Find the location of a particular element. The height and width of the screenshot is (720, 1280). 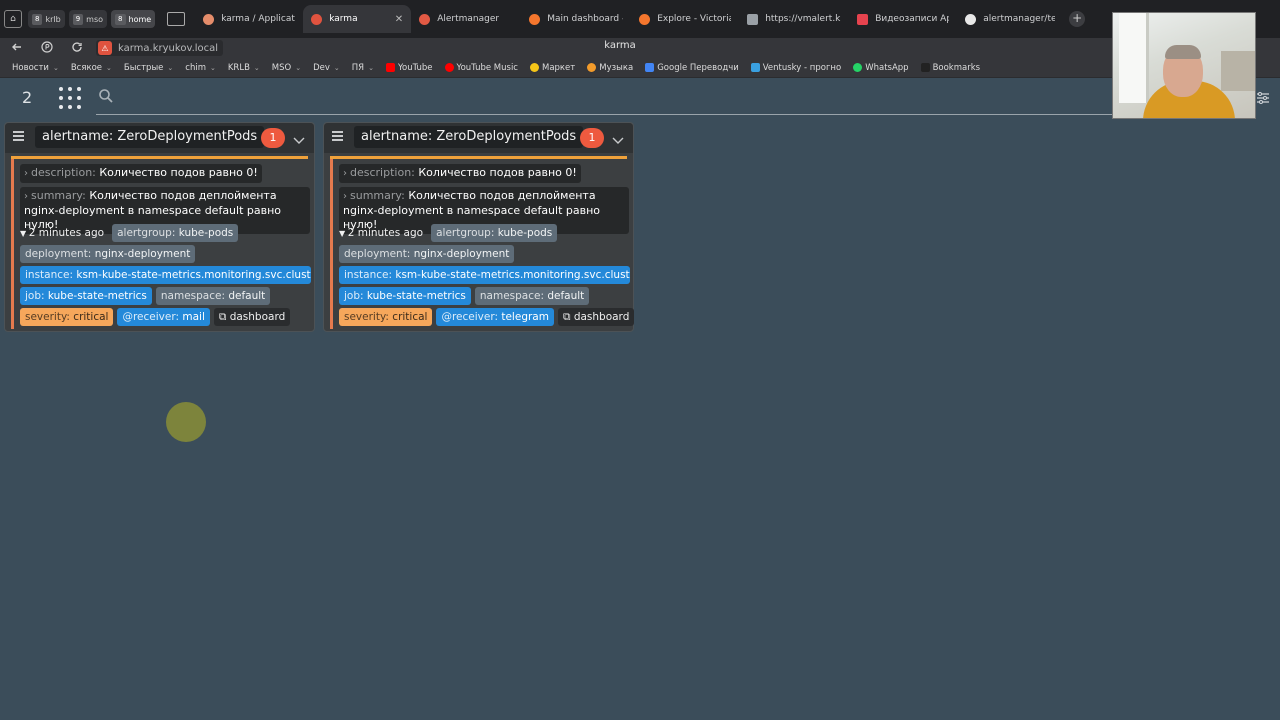

tab-alertmanager: Alertmanager is located at coordinates (466, 19).